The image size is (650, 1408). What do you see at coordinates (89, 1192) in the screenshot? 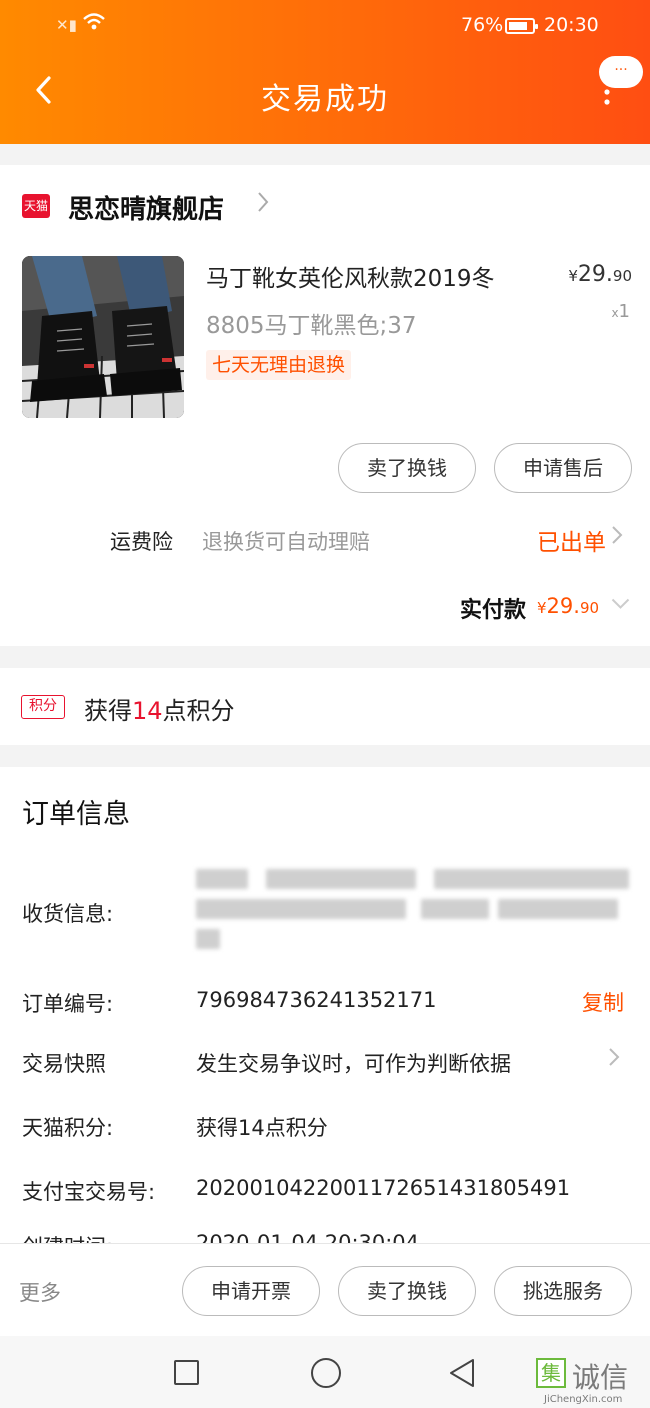
I see `alipay-tx-label: 支付宝交易号:` at bounding box center [89, 1192].